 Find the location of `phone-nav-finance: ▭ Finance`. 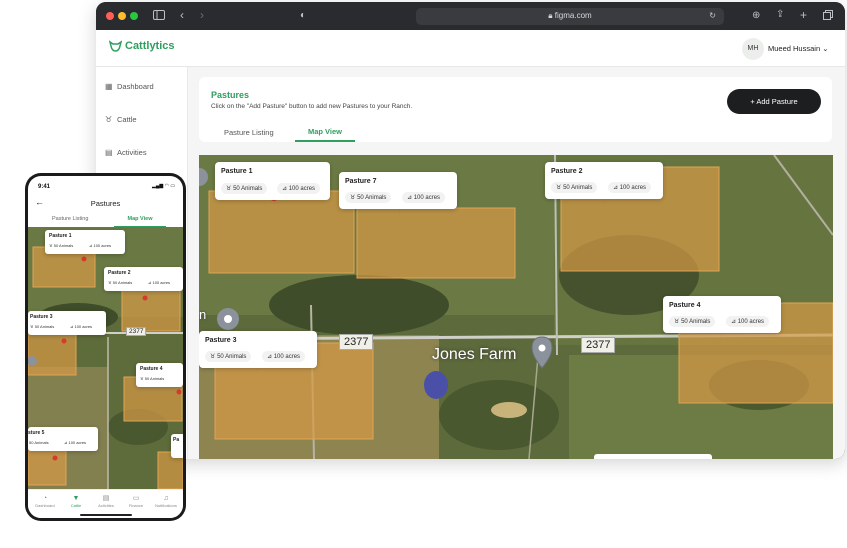

phone-nav-finance: ▭ Finance is located at coordinates (136, 501).